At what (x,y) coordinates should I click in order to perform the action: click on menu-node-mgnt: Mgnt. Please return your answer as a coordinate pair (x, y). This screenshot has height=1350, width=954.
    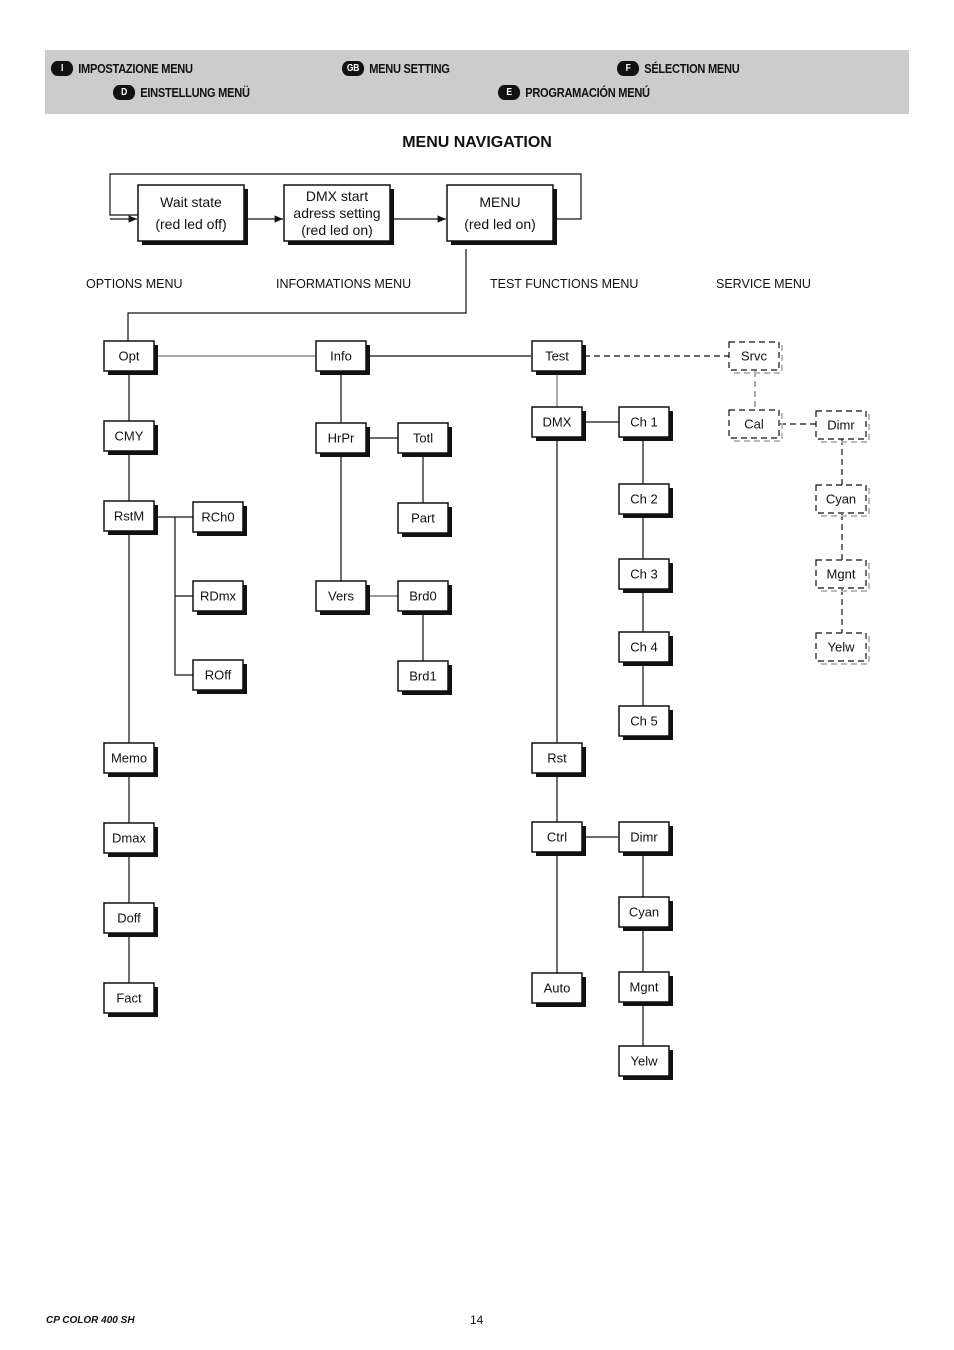
    Looking at the image, I should click on (645, 988).